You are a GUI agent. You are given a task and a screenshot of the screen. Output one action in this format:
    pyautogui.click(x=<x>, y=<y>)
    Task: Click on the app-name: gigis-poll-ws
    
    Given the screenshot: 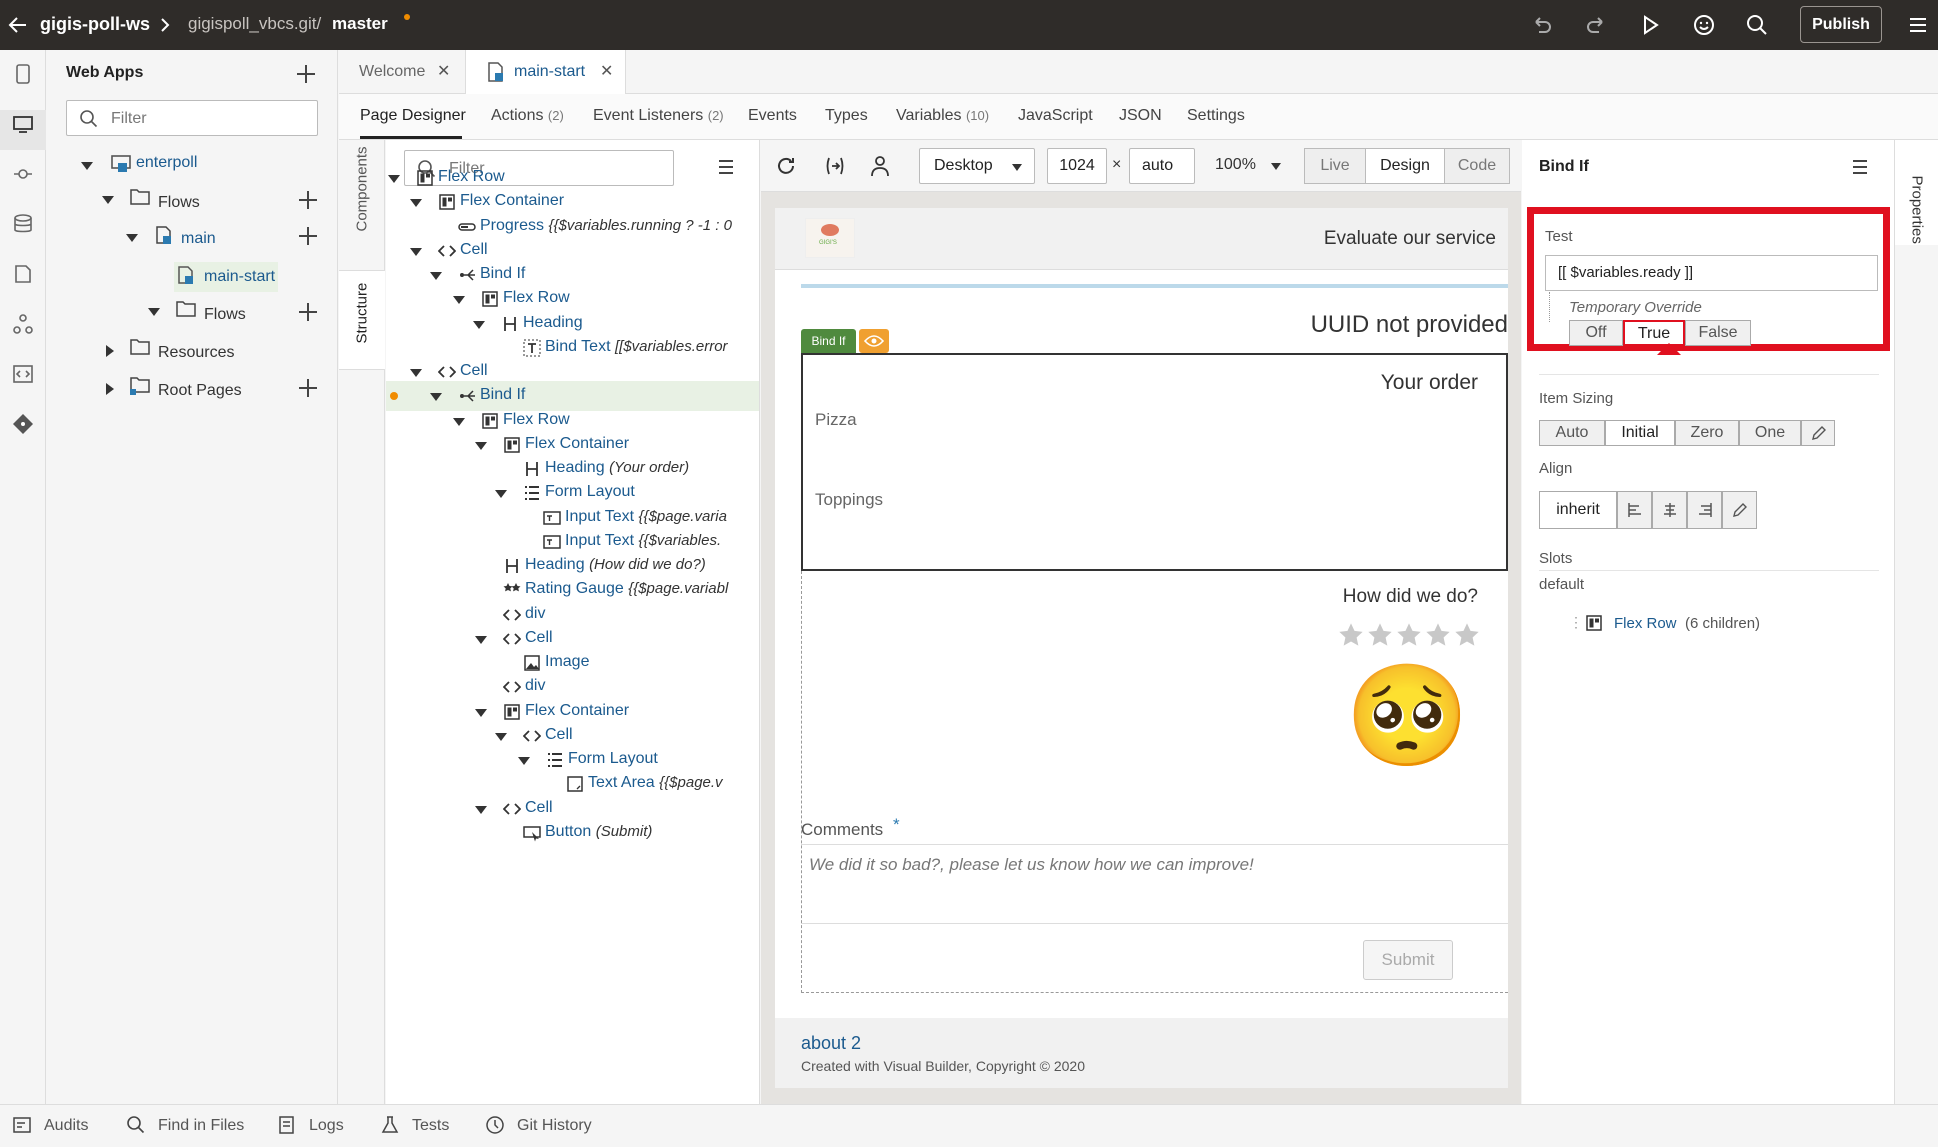 What is the action you would take?
    pyautogui.click(x=95, y=24)
    